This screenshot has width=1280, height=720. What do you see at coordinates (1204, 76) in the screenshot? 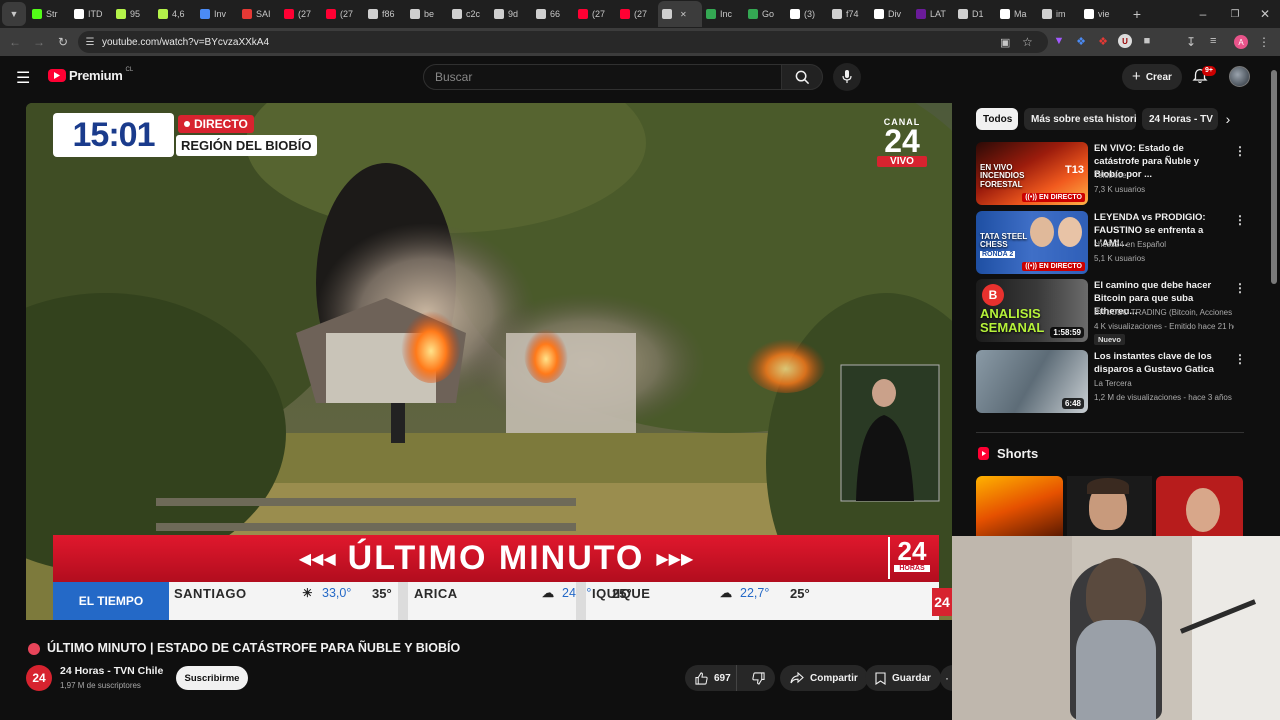
I see `notifications-button: 9+` at bounding box center [1204, 76].